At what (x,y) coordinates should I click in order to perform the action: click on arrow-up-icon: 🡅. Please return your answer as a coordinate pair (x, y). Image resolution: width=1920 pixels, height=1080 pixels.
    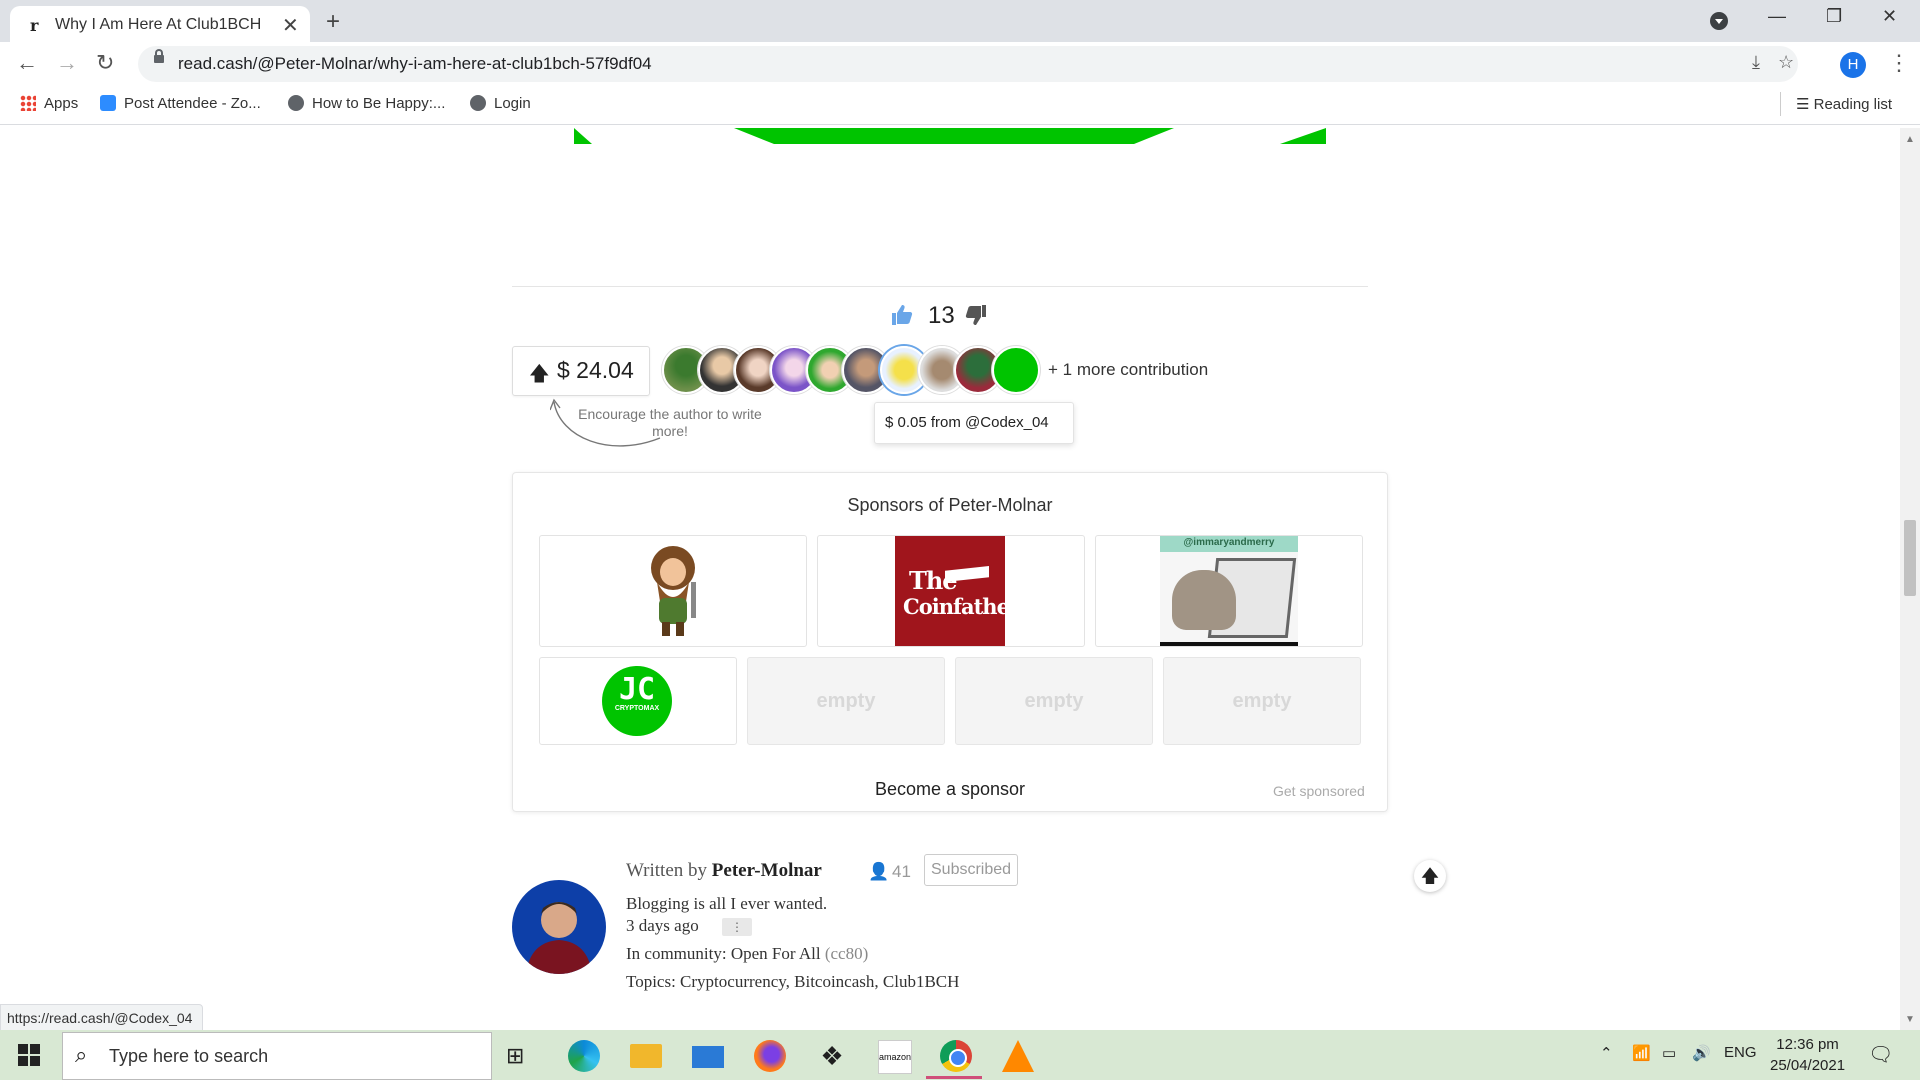
    Looking at the image, I should click on (539, 374).